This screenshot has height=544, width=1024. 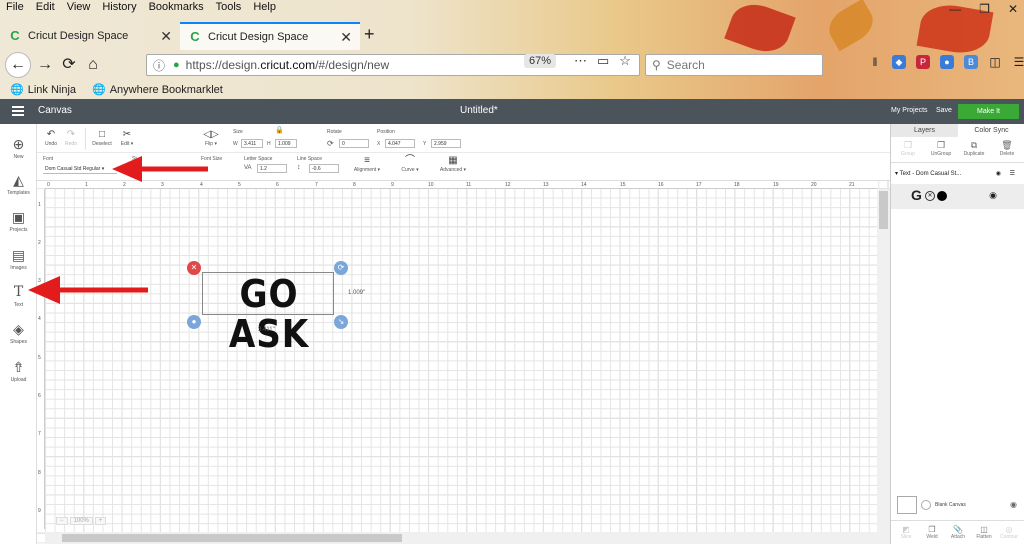 I want to click on rotate-input: 0, so click(x=354, y=143).